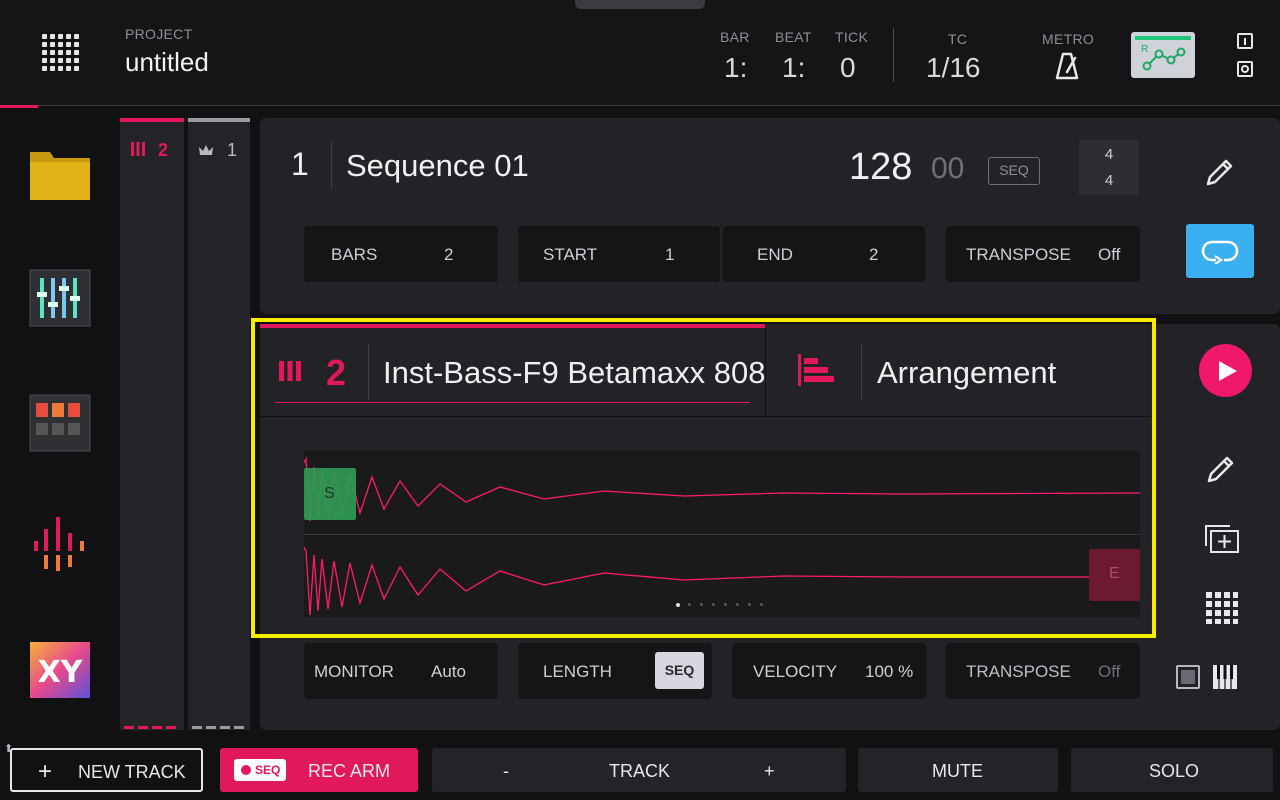 The image size is (1280, 800). Describe the element at coordinates (60, 545) in the screenshot. I see `sample-edit-icon` at that location.